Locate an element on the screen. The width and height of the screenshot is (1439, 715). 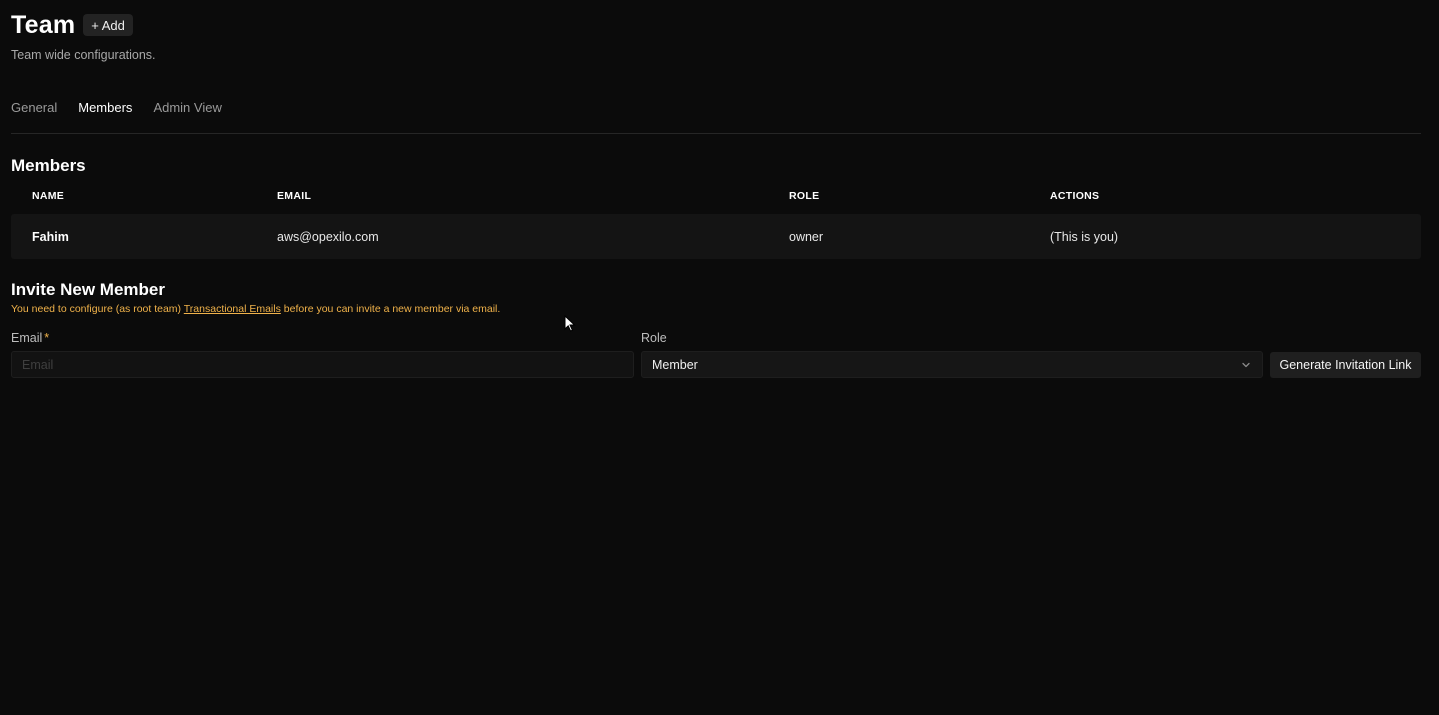
column-header-role: ROLE is located at coordinates (804, 196).